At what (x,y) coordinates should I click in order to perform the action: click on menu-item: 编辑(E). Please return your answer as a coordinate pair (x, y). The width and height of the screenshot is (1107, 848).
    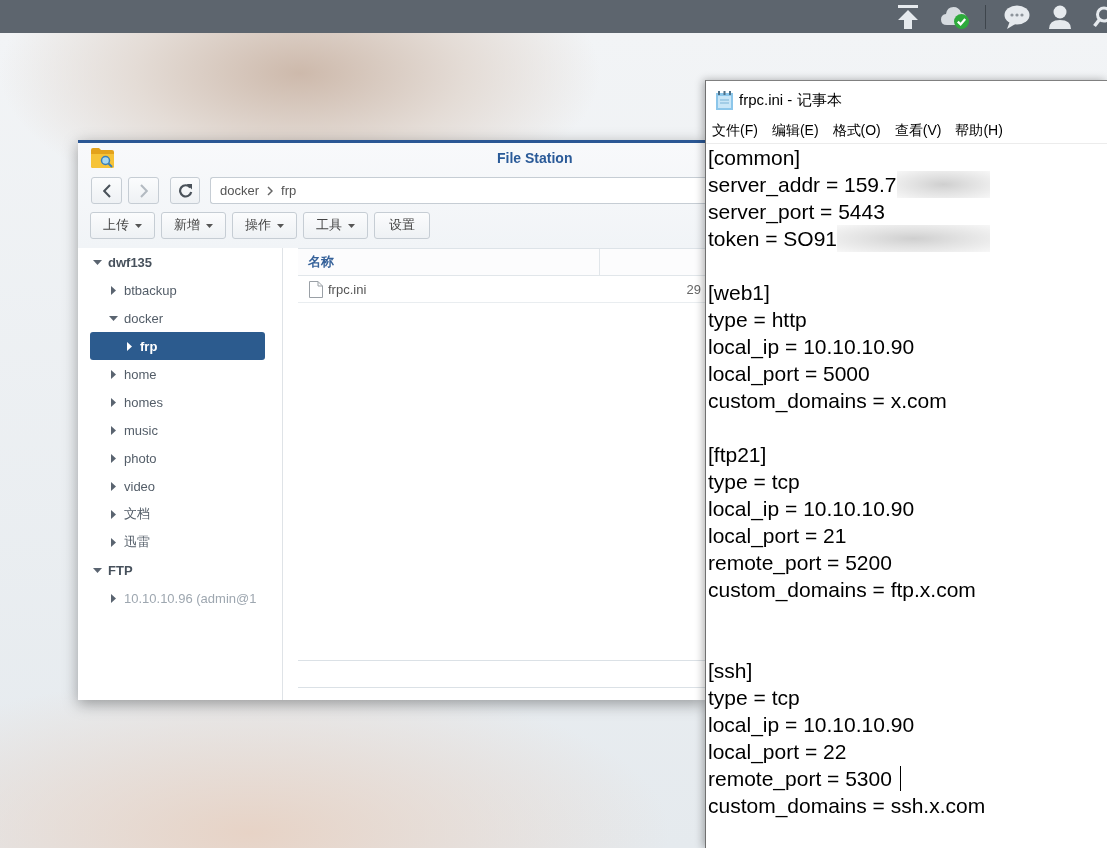
    Looking at the image, I should click on (795, 131).